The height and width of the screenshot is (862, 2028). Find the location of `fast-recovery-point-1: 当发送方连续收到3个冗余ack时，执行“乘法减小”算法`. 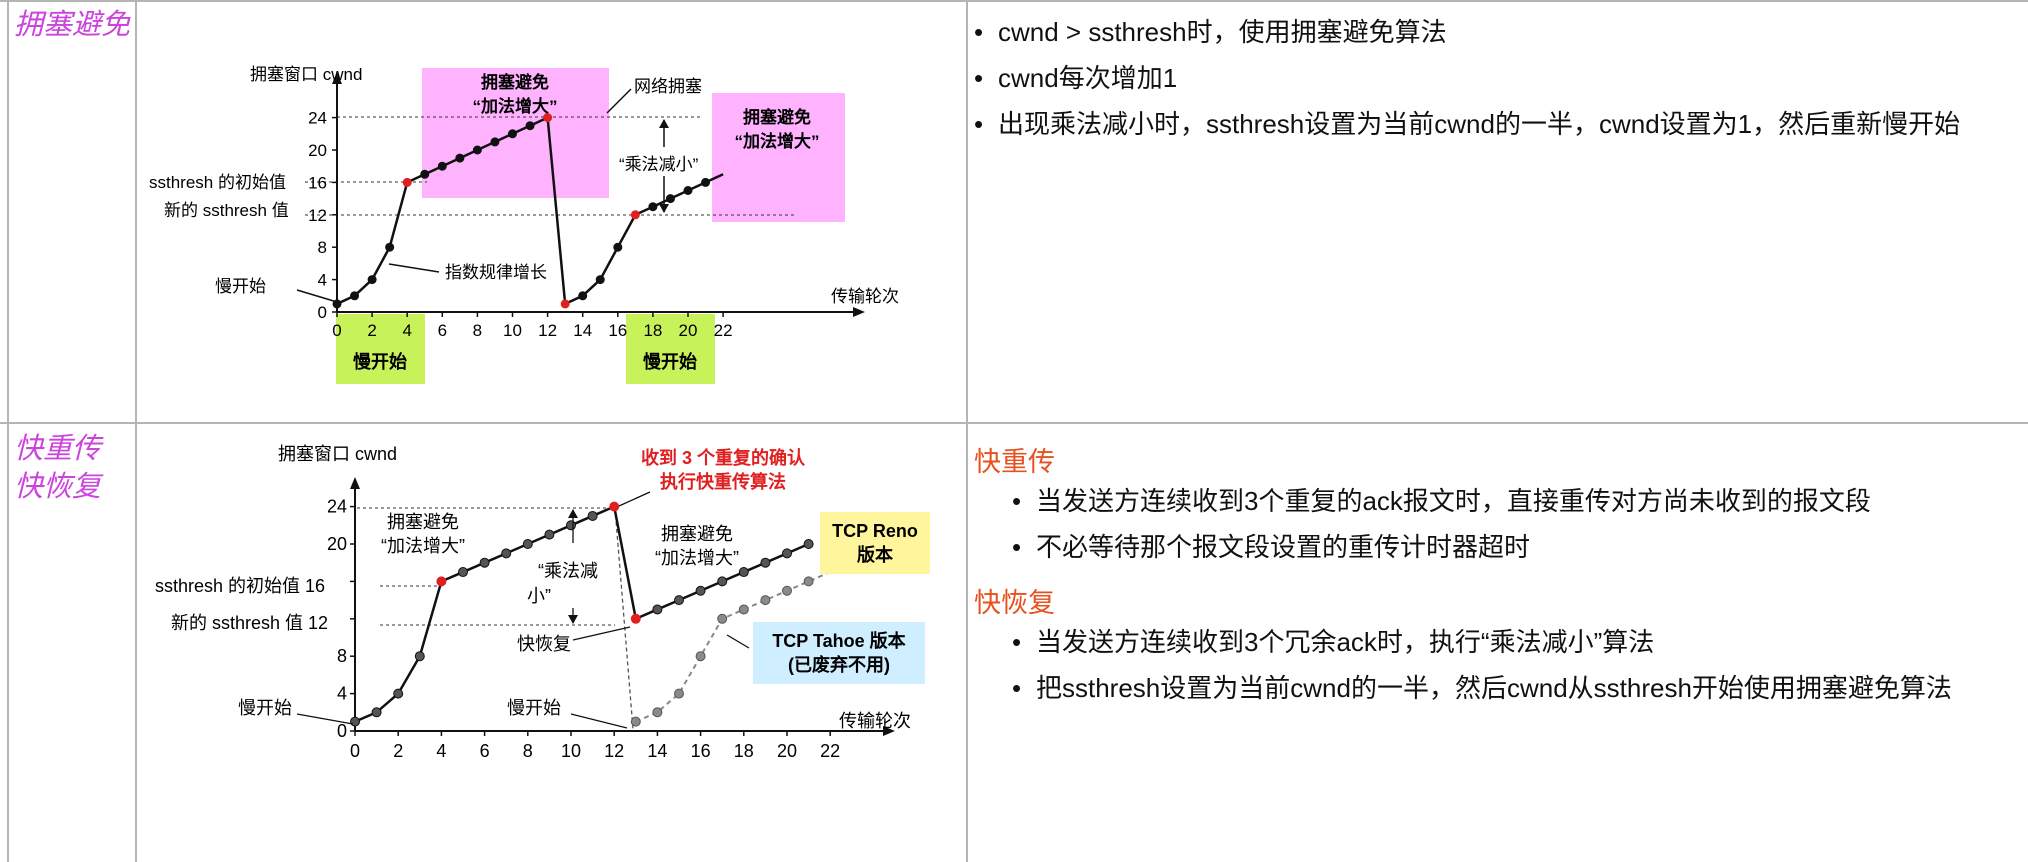

fast-recovery-point-1: 当发送方连续收到3个冗余ack时，执行“乘法减小”算法 is located at coordinates (1482, 642).